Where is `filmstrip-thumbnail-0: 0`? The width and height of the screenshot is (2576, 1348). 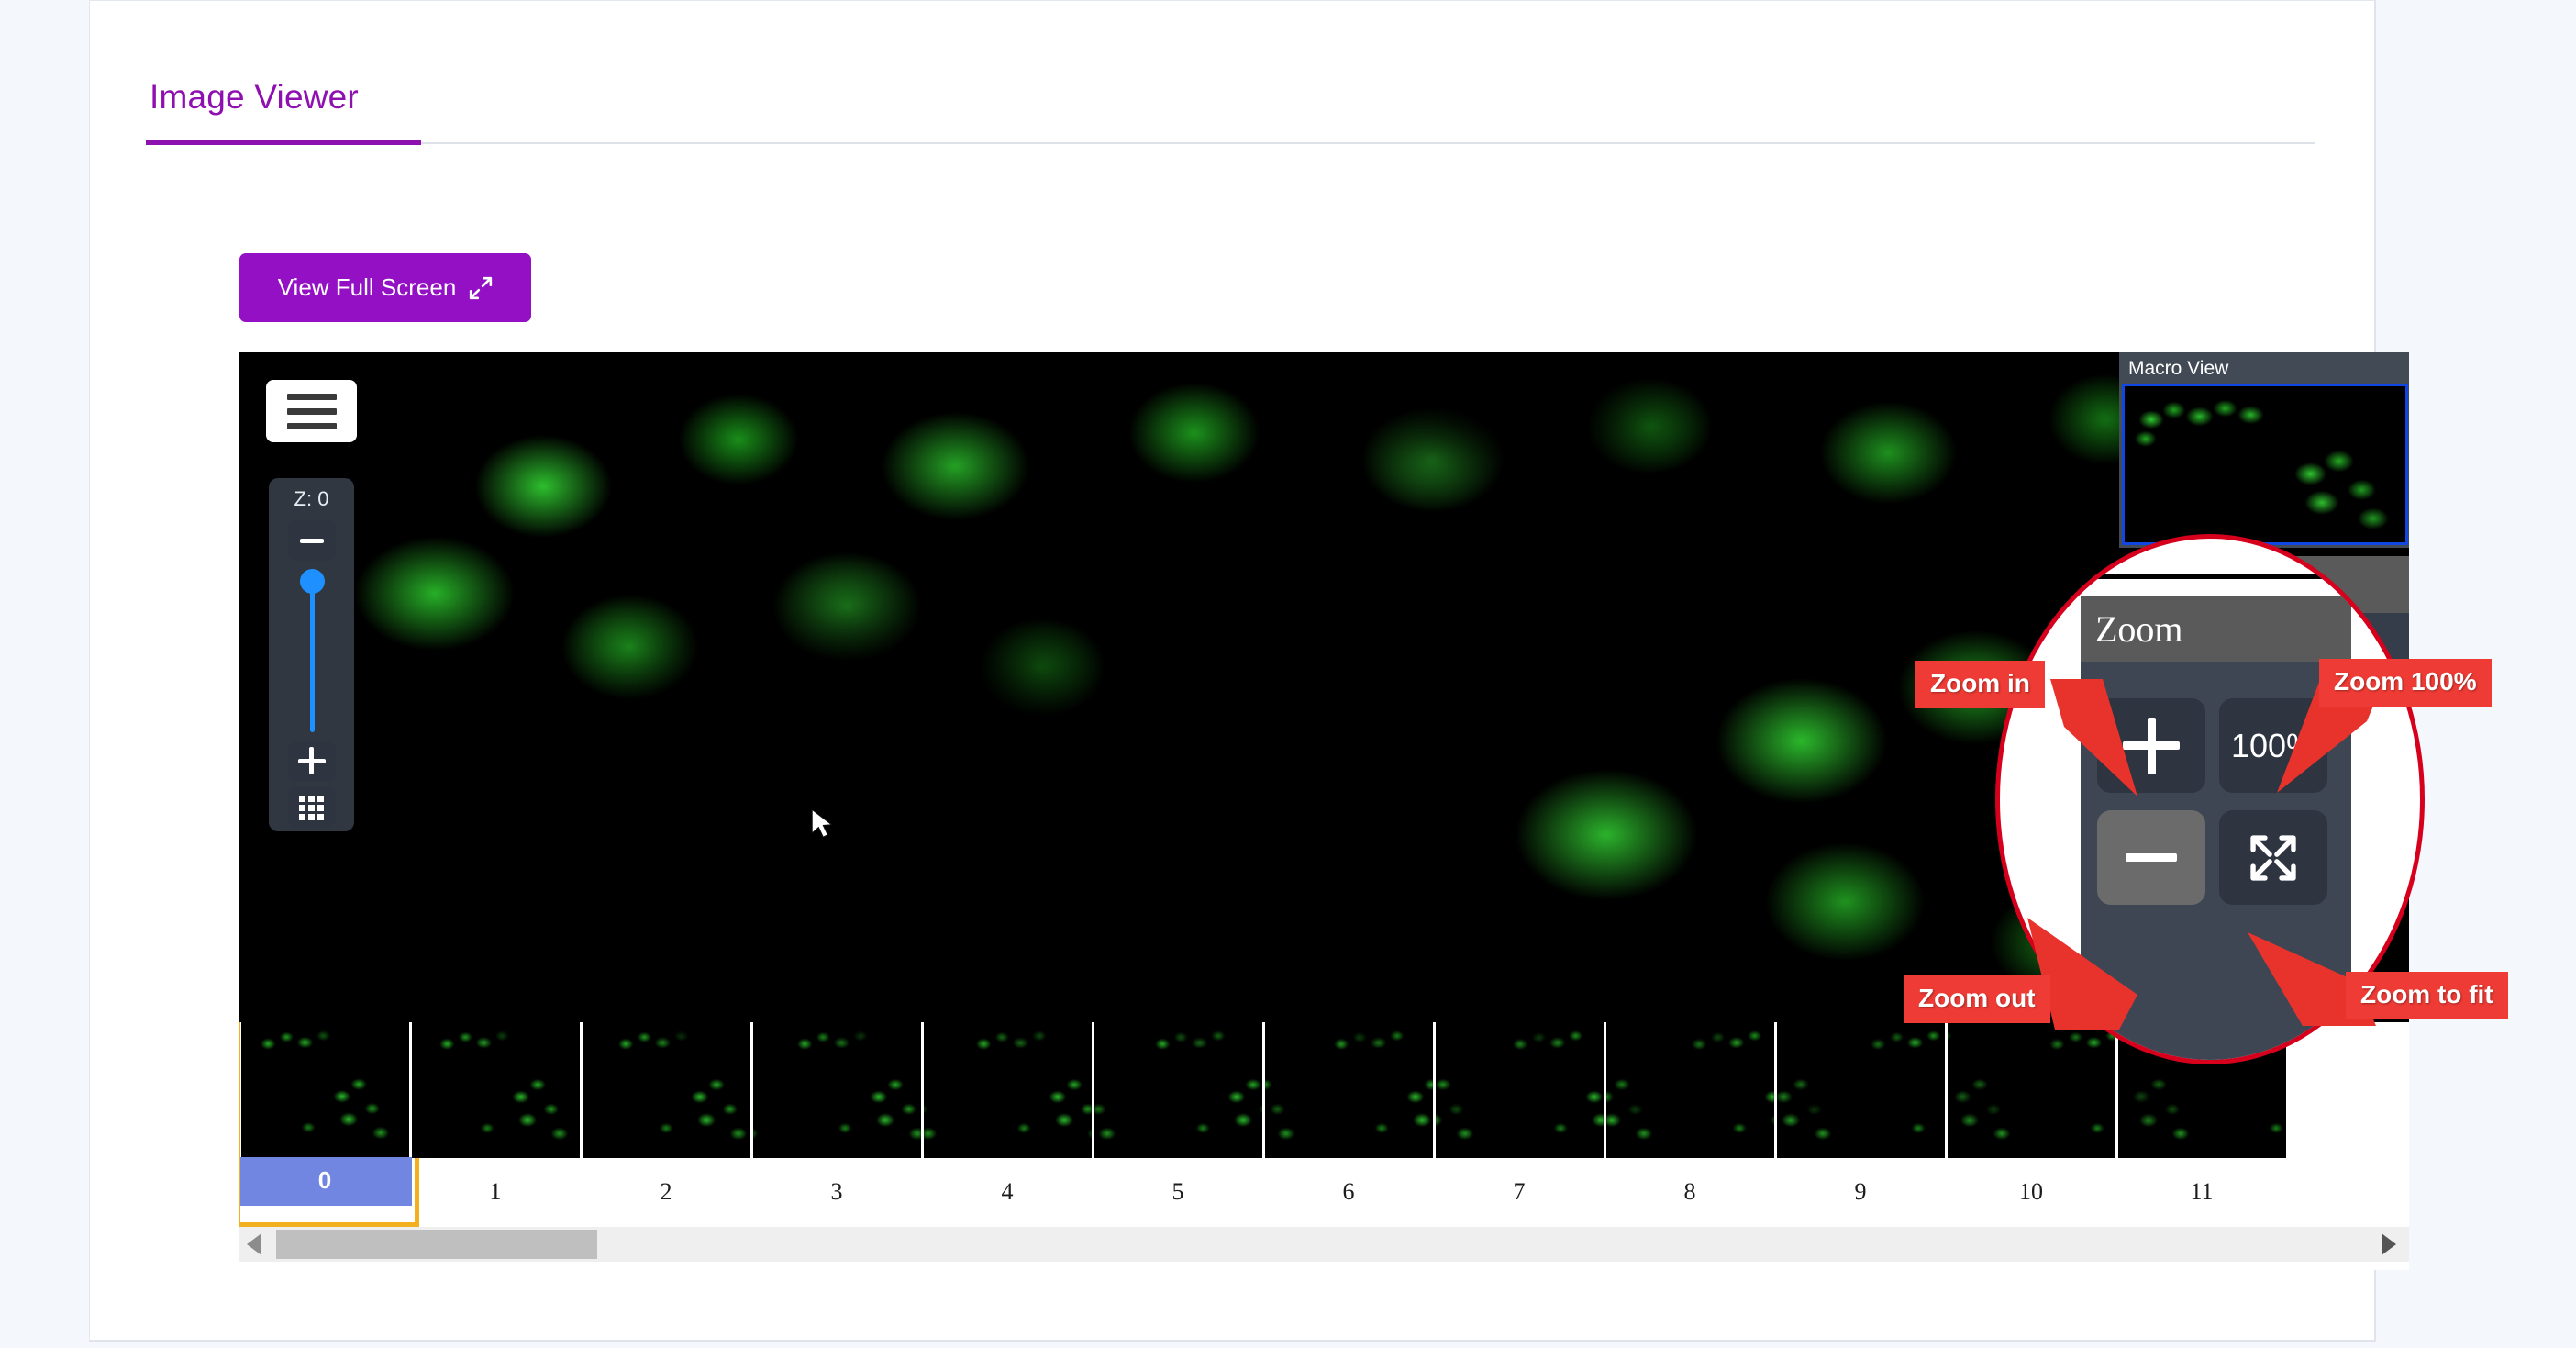
filmstrip-thumbnail-0: 0 is located at coordinates (329, 1124).